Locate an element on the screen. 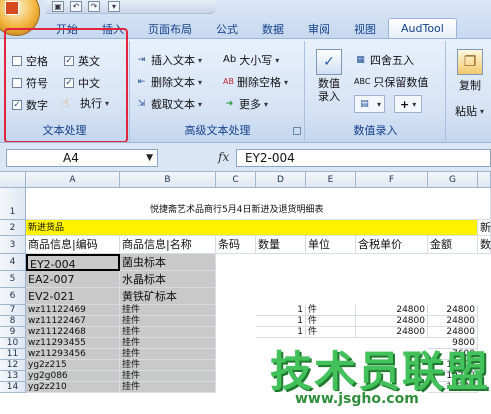 The height and width of the screenshot is (414, 491). column-header-f: F is located at coordinates (392, 180).